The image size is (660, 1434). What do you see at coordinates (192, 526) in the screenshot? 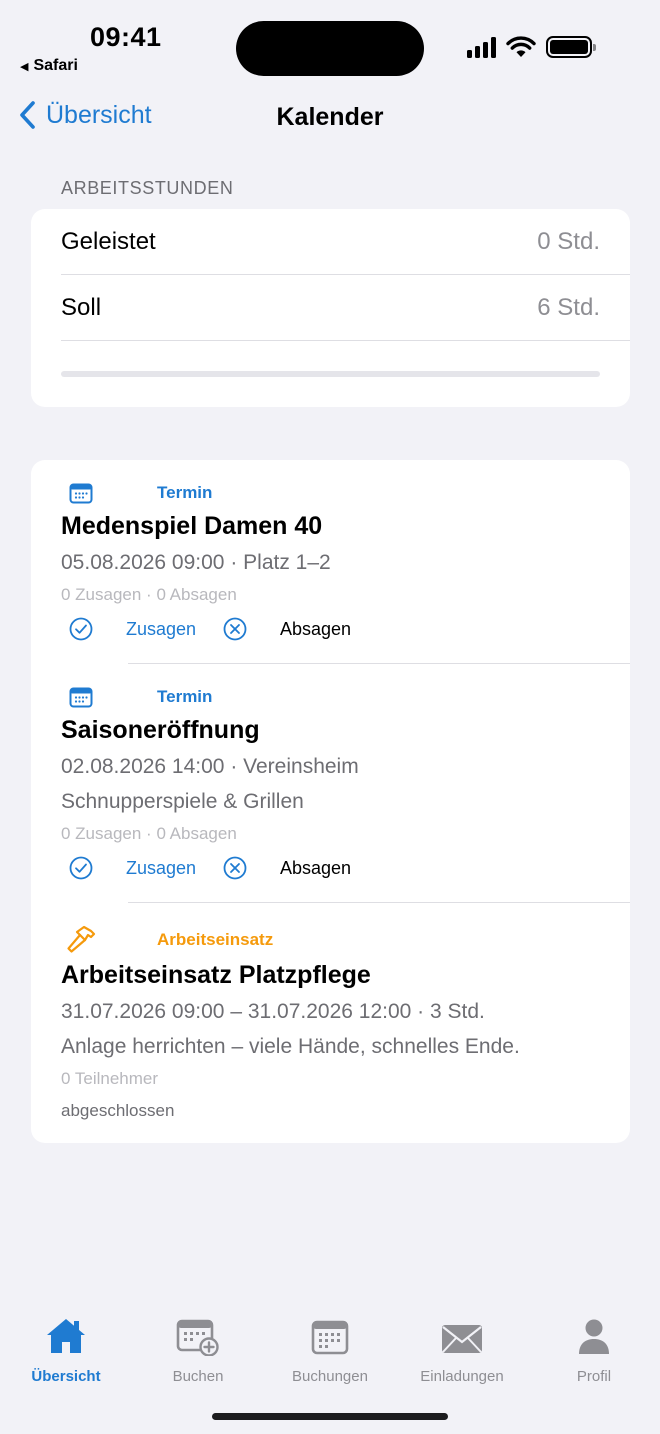
I see `event-title: Medenspiel Damen 40` at bounding box center [192, 526].